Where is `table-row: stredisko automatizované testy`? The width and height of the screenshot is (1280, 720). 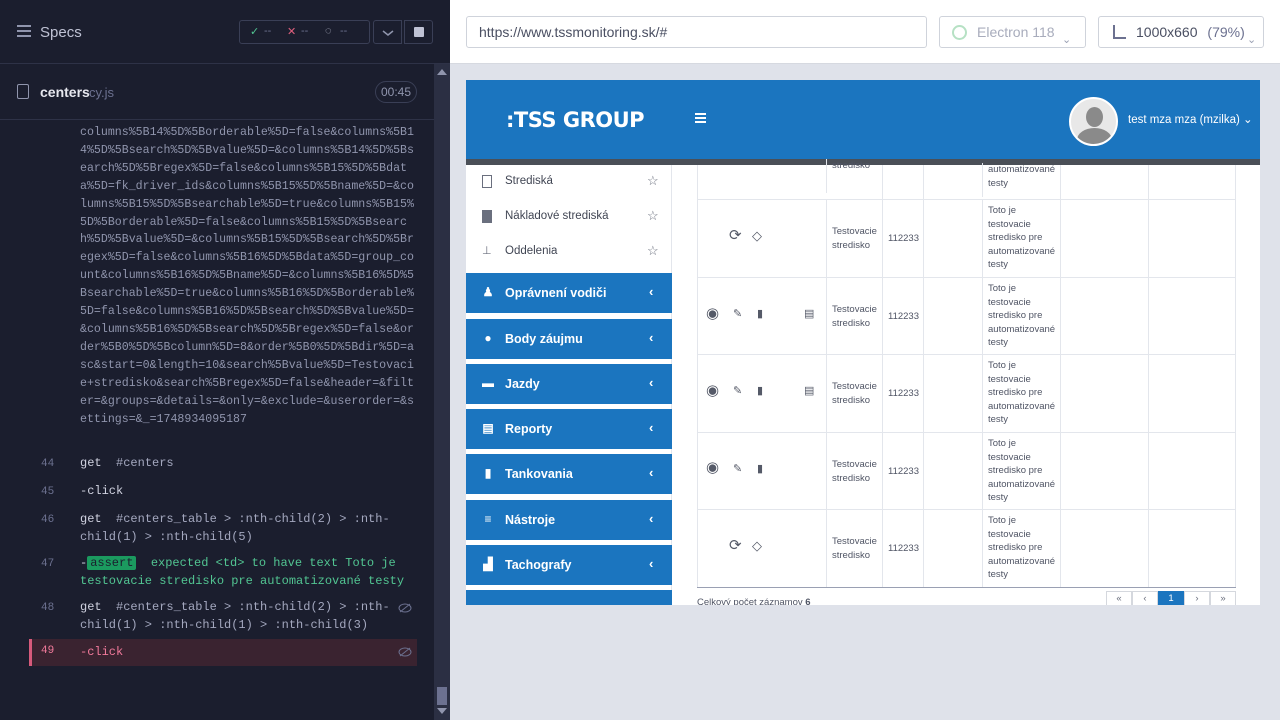
table-row: stredisko automatizované testy is located at coordinates (966, 179).